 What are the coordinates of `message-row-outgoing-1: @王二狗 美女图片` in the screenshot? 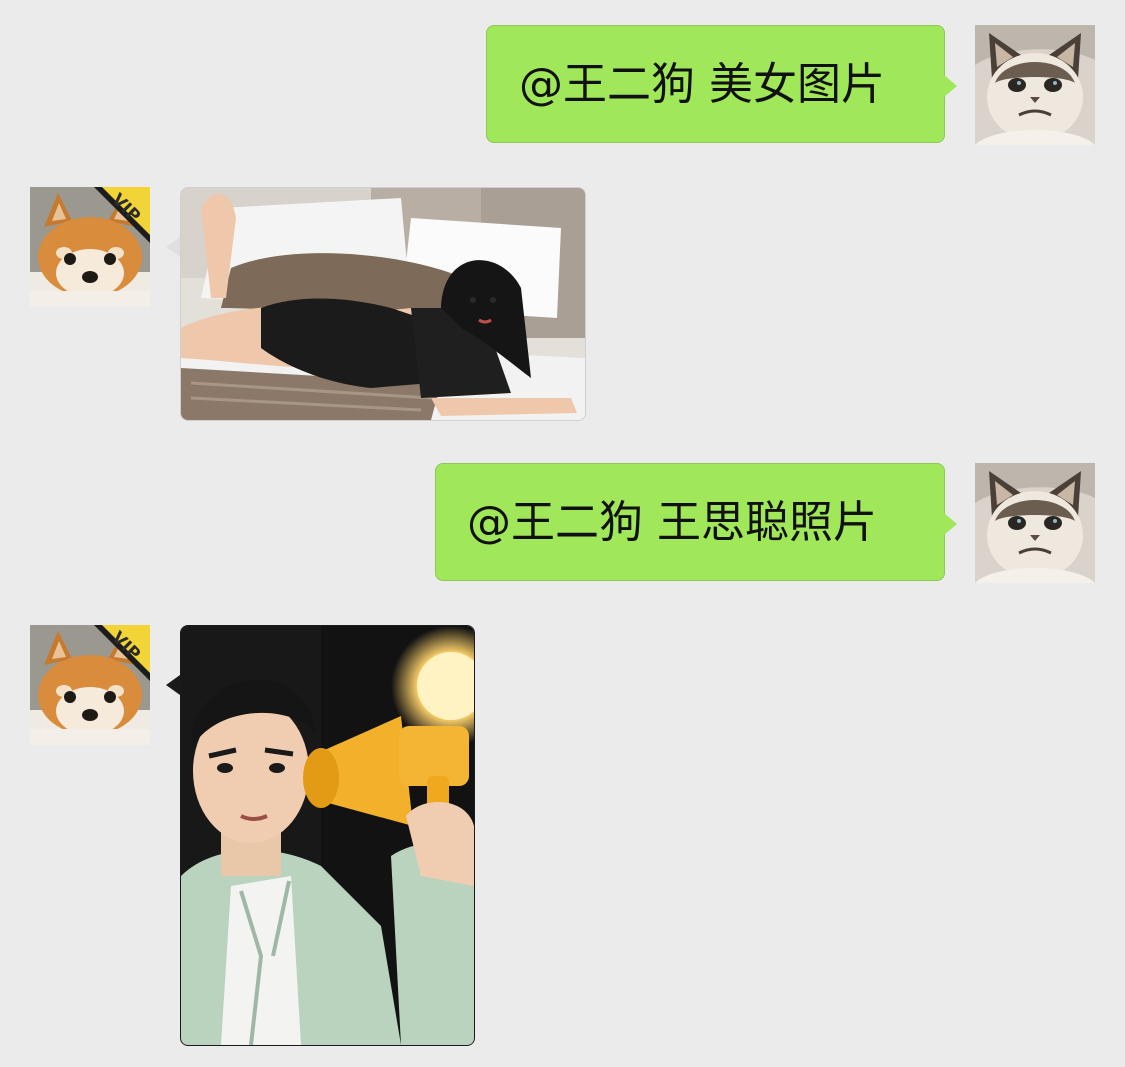 It's located at (562, 85).